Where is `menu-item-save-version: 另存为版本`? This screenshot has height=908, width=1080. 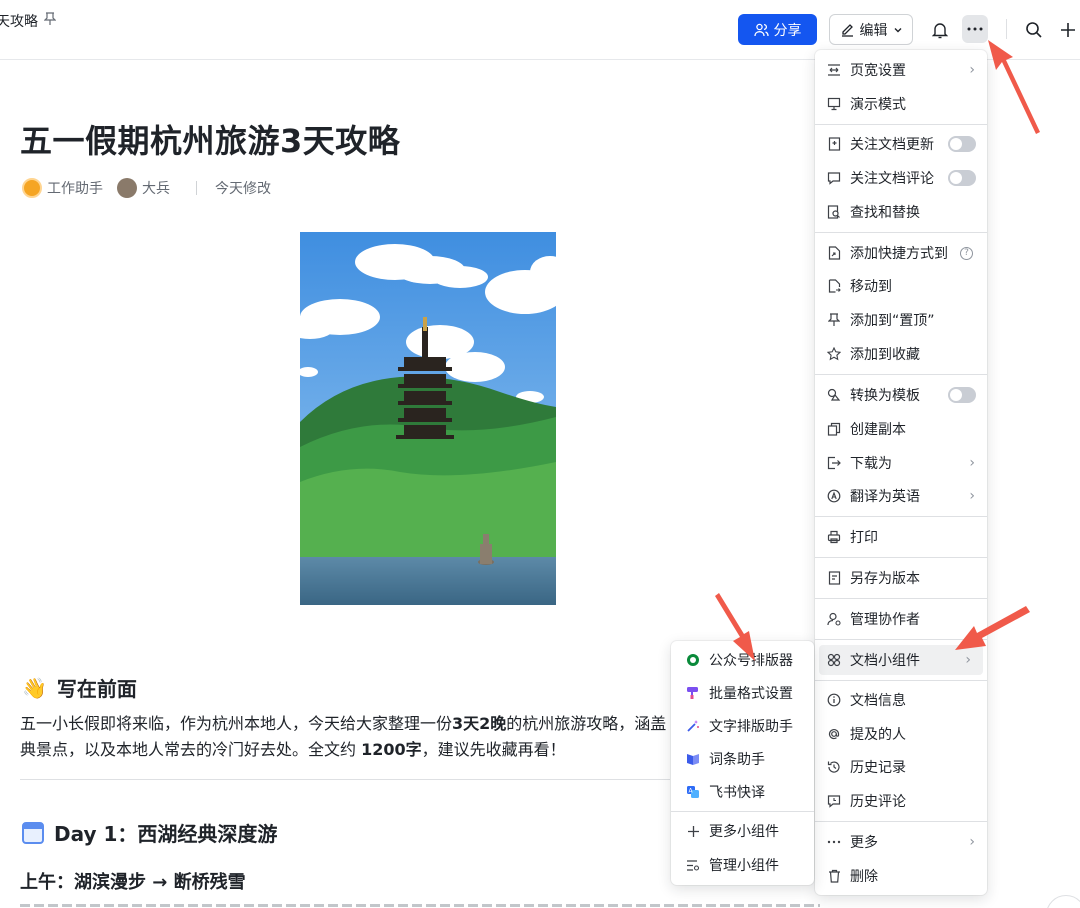
menu-item-save-version: 另存为版本 is located at coordinates (901, 578).